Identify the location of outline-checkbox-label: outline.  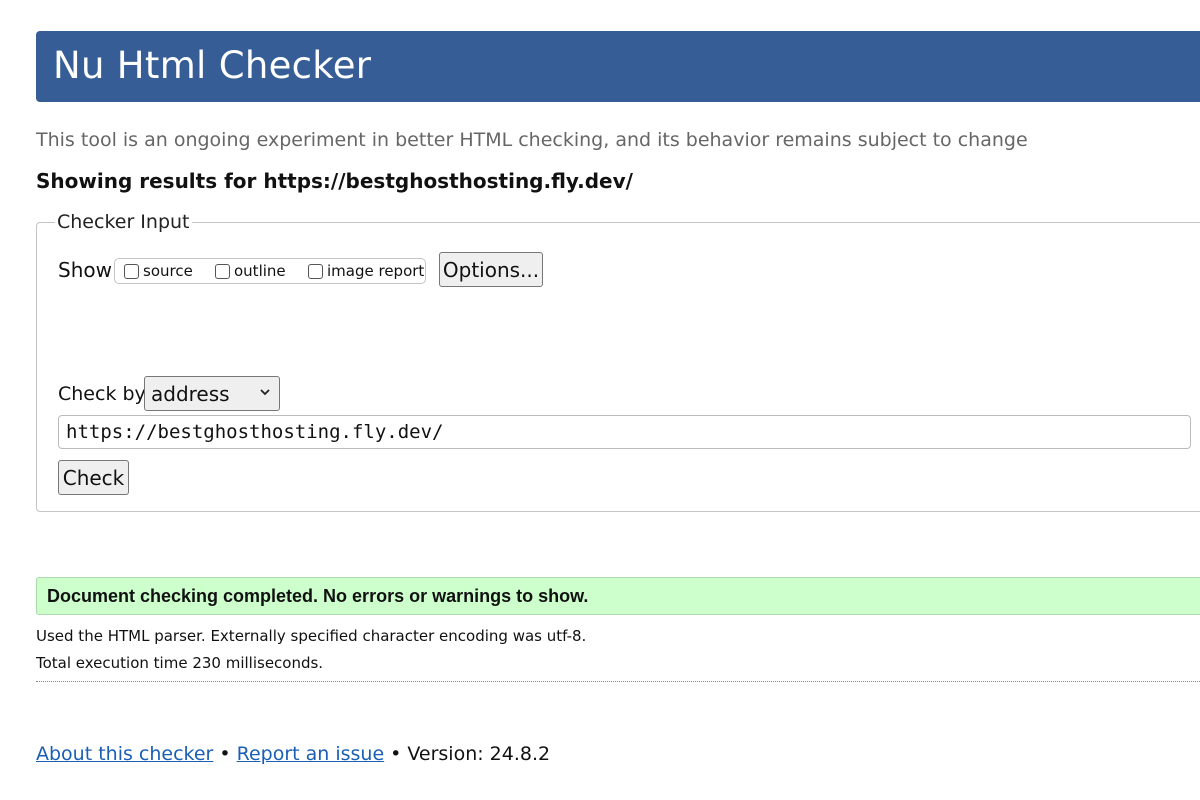
(260, 271).